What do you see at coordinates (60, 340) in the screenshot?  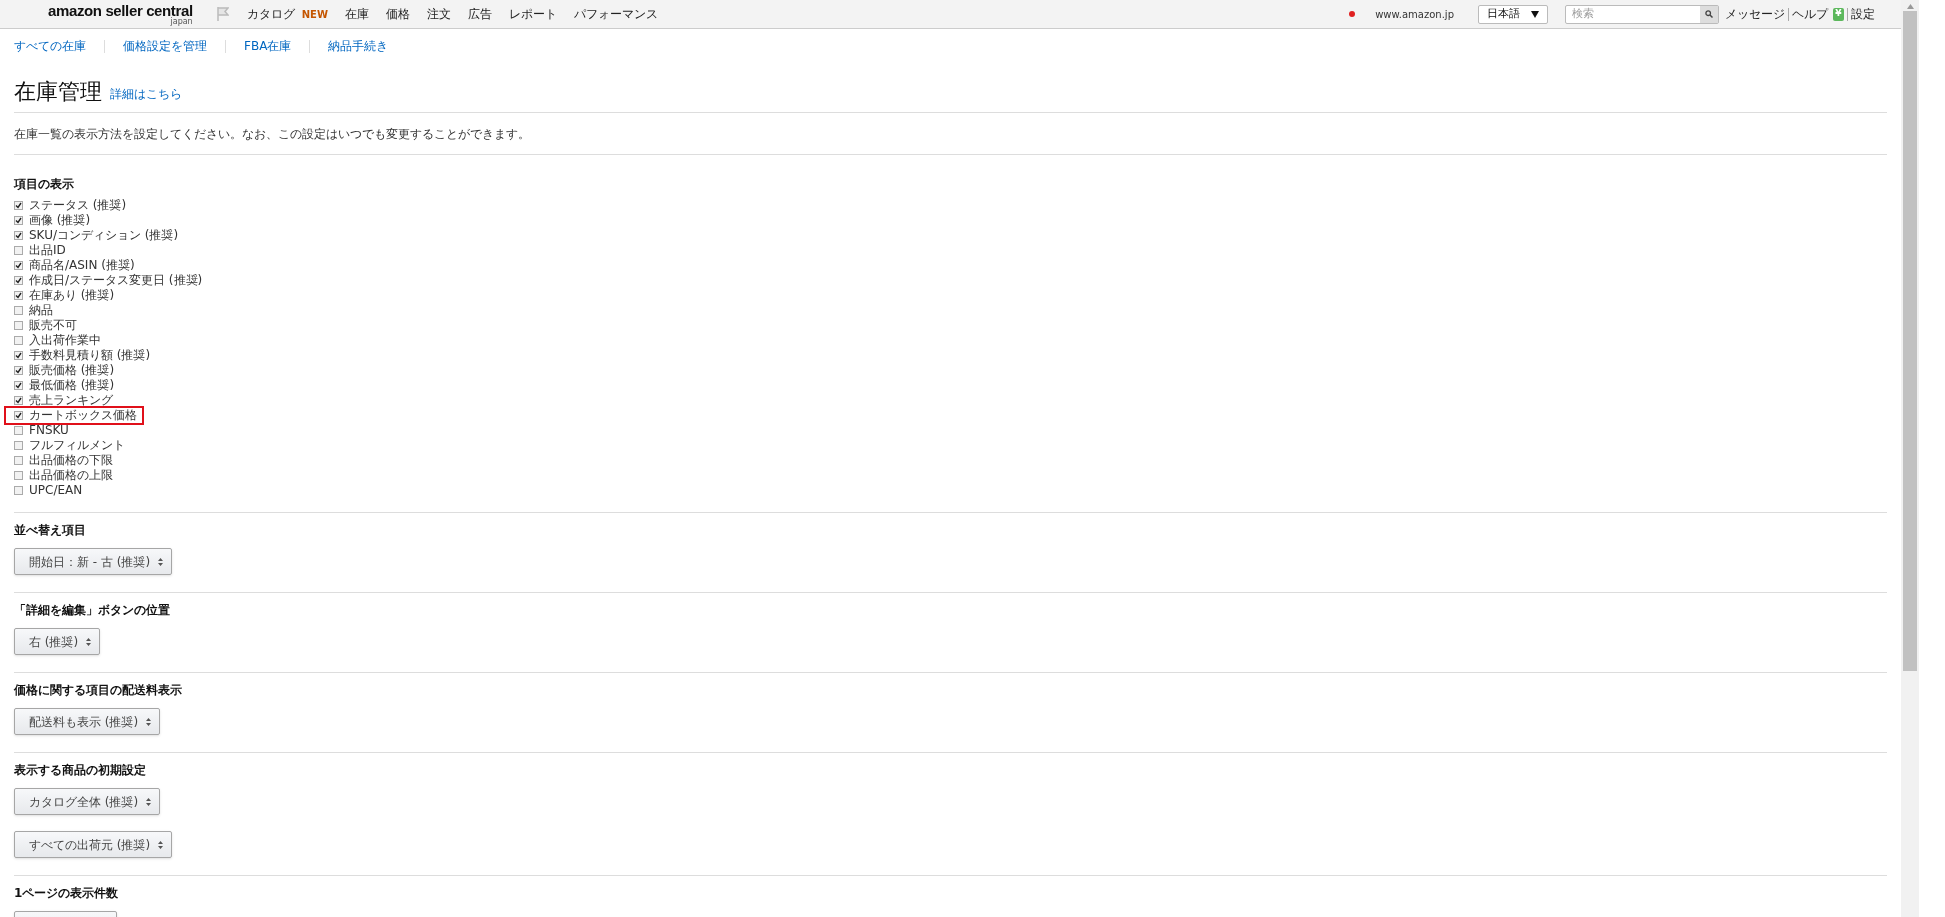 I see `column-option: 入出荷作業中` at bounding box center [60, 340].